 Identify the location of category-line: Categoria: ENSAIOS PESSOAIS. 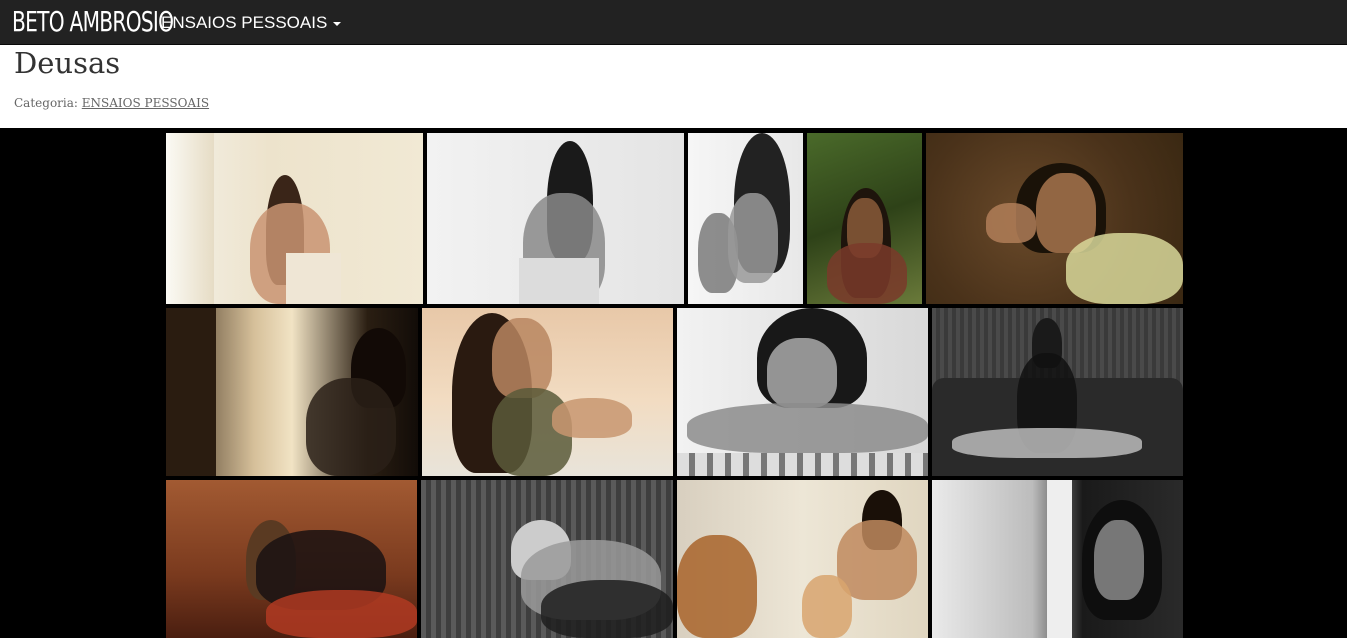
(111, 103).